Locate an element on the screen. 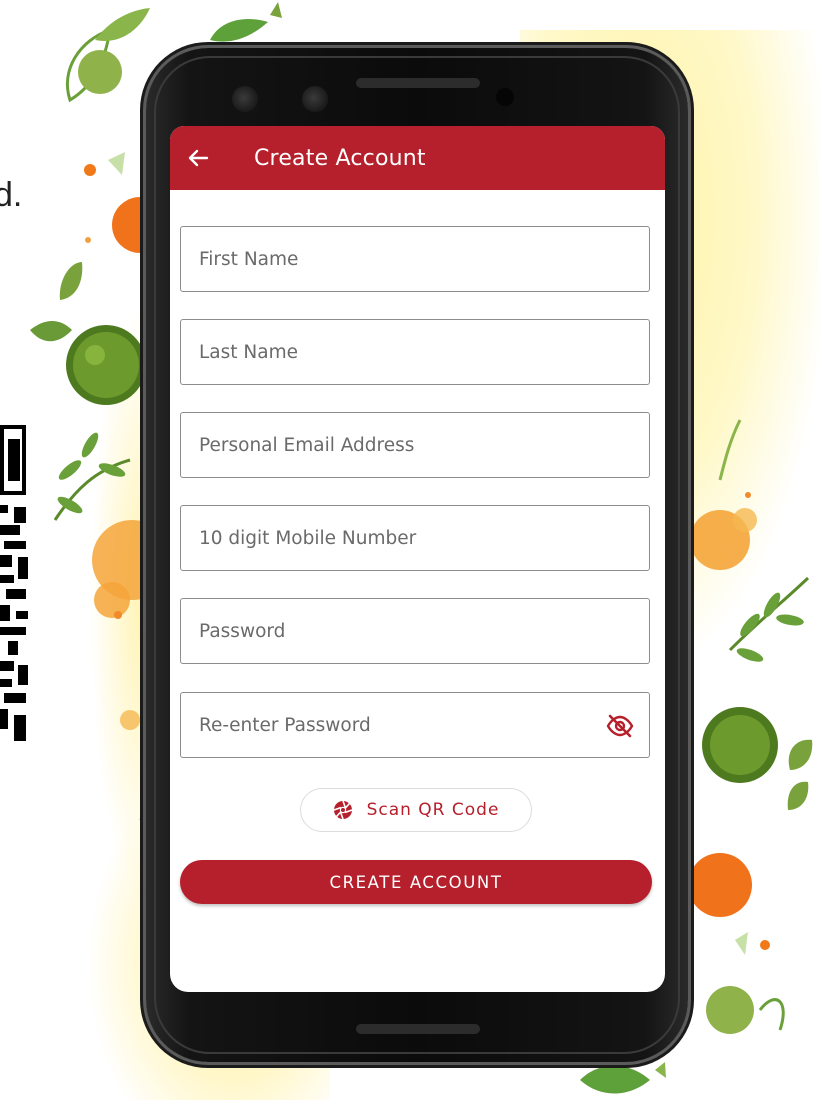 The height and width of the screenshot is (1110, 822). password-visibility-toggle is located at coordinates (620, 726).